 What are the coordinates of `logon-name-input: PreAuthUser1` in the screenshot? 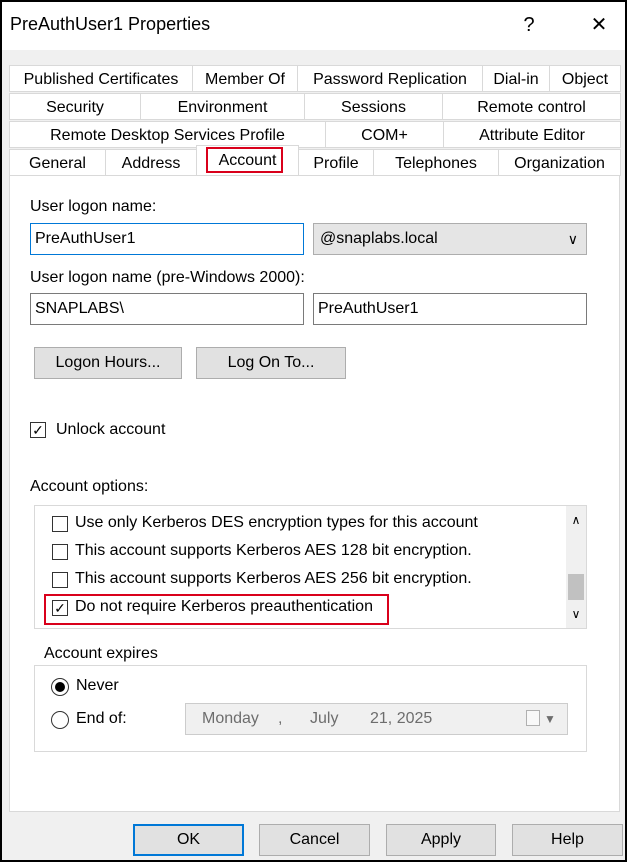 It's located at (167, 239).